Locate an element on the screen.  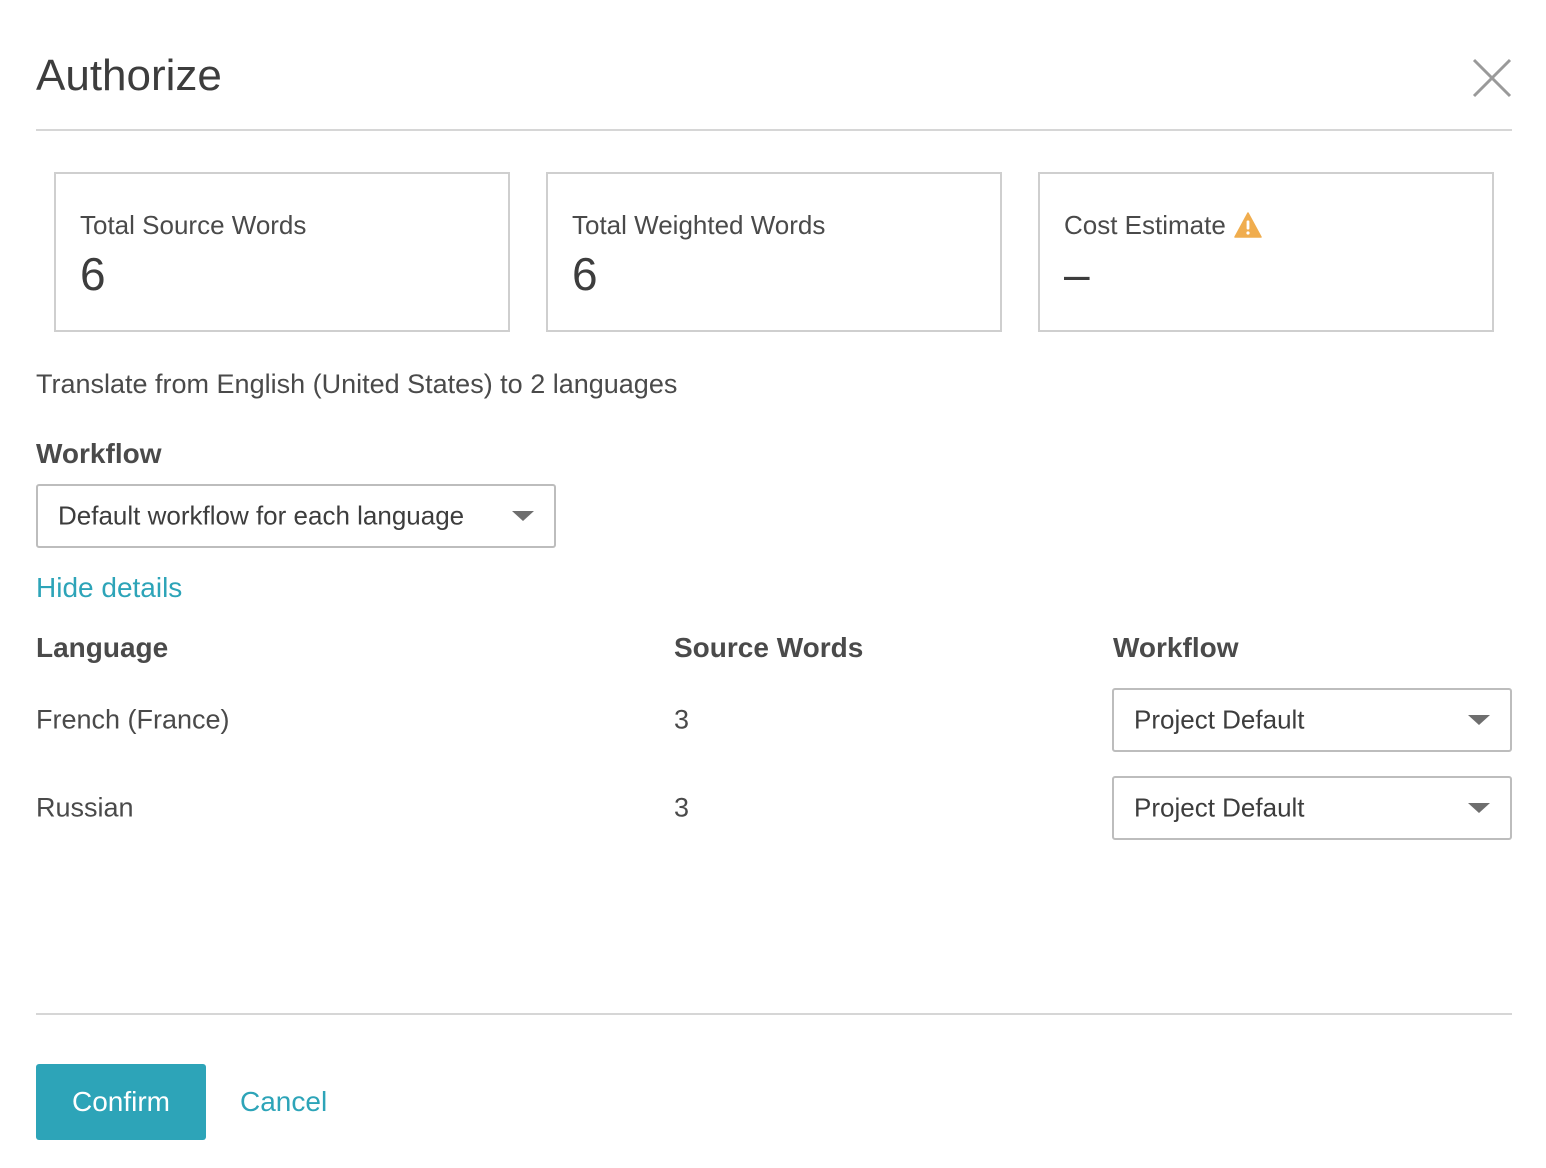
hide-details-link: Hide details is located at coordinates (109, 588).